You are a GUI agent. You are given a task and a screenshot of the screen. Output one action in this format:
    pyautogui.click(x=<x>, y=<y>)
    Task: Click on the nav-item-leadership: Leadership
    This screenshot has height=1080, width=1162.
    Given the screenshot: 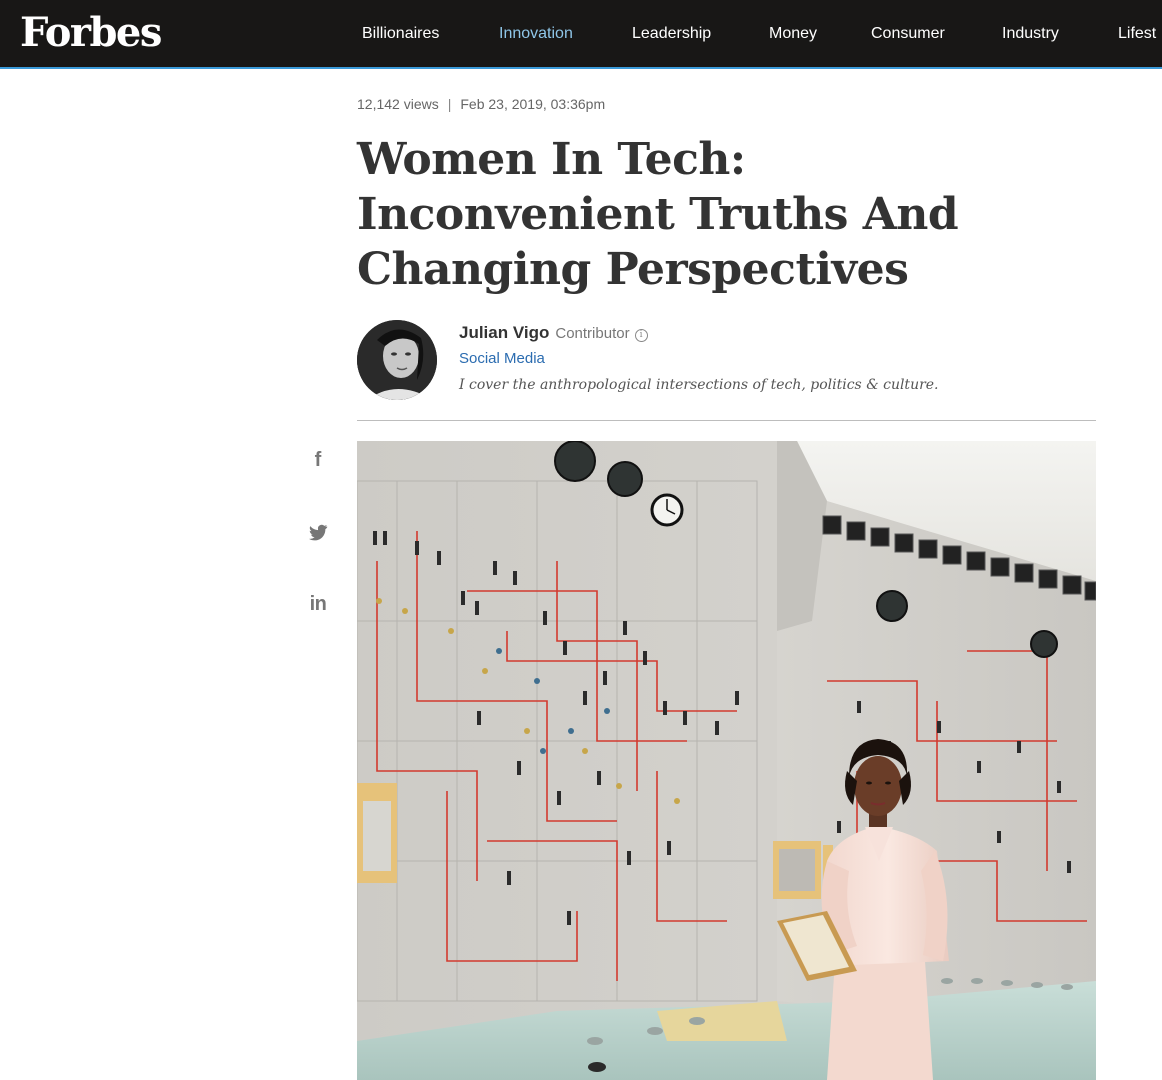 What is the action you would take?
    pyautogui.click(x=671, y=34)
    